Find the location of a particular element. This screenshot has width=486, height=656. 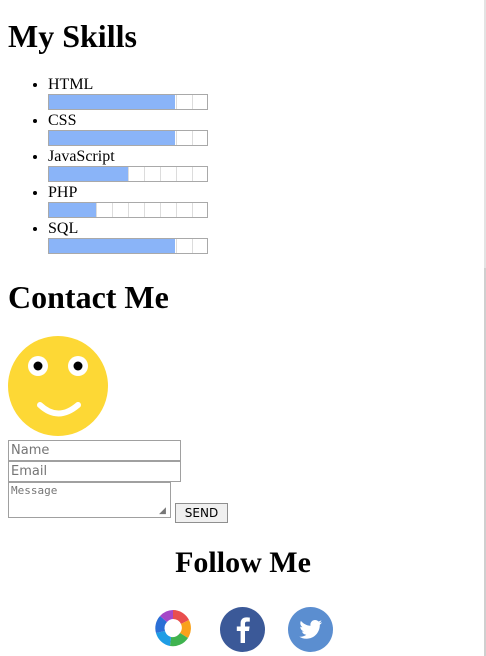

email-field is located at coordinates (94, 471).